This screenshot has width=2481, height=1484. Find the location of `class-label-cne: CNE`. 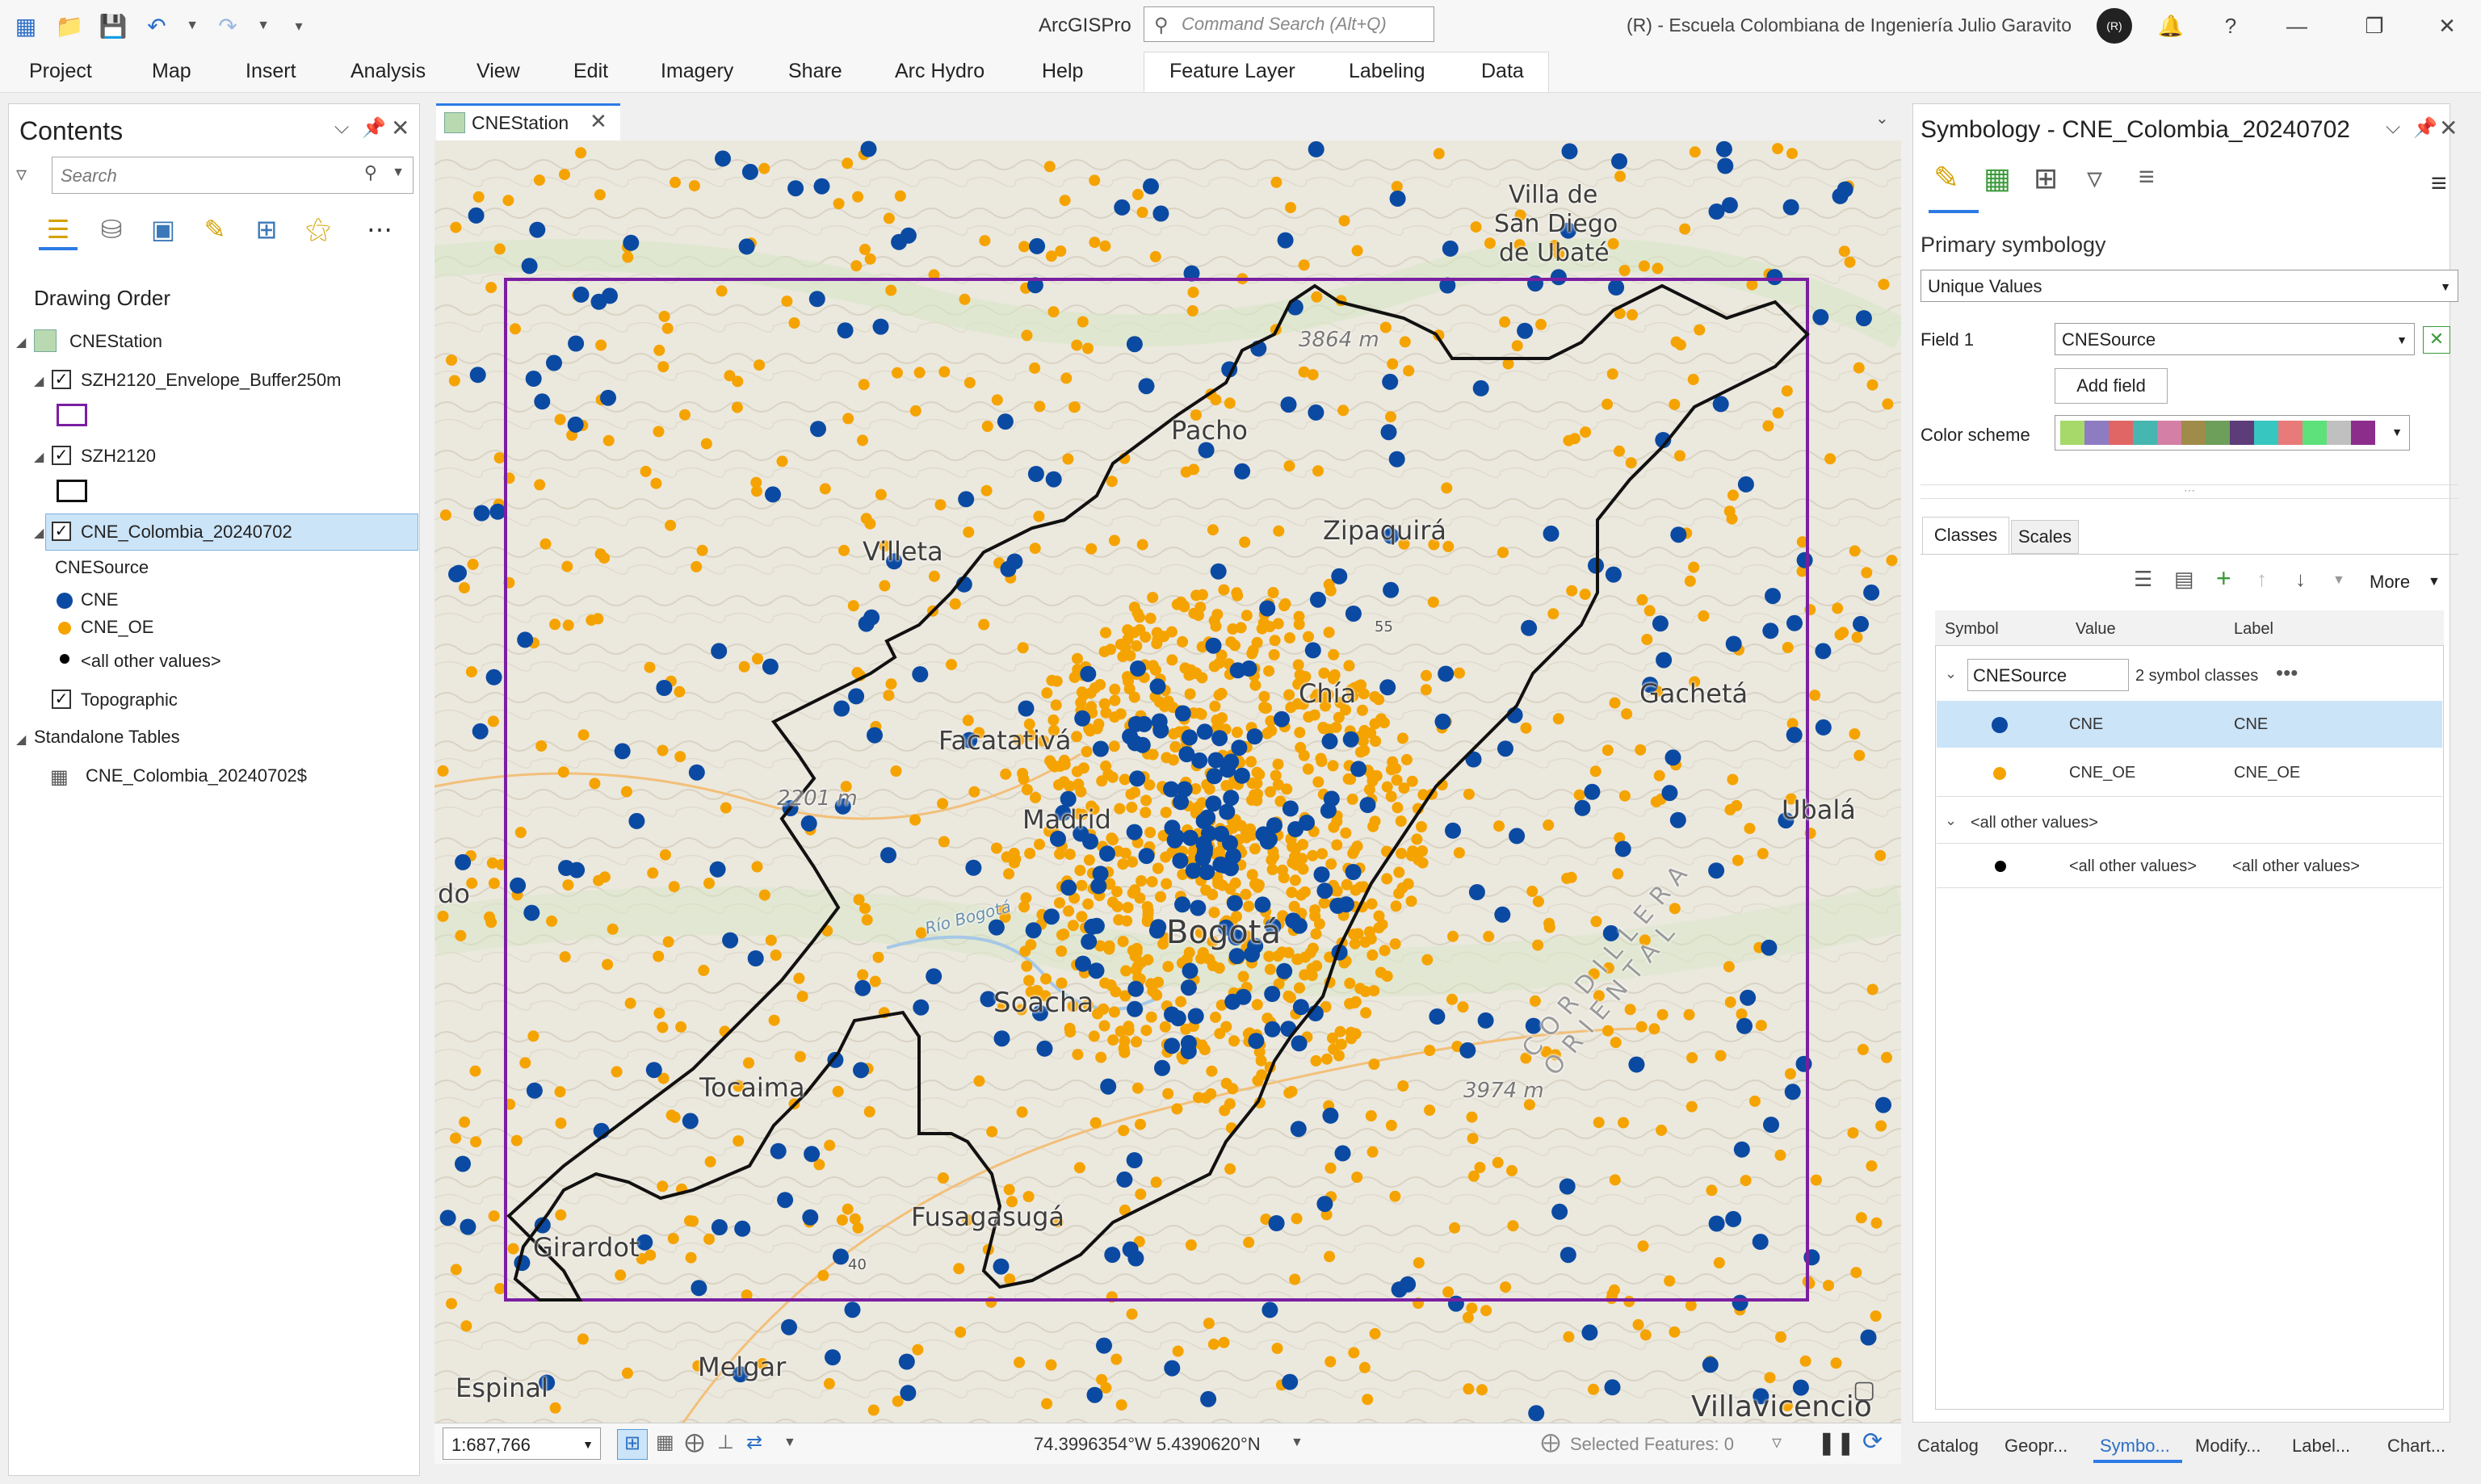

class-label-cne: CNE is located at coordinates (2251, 724).